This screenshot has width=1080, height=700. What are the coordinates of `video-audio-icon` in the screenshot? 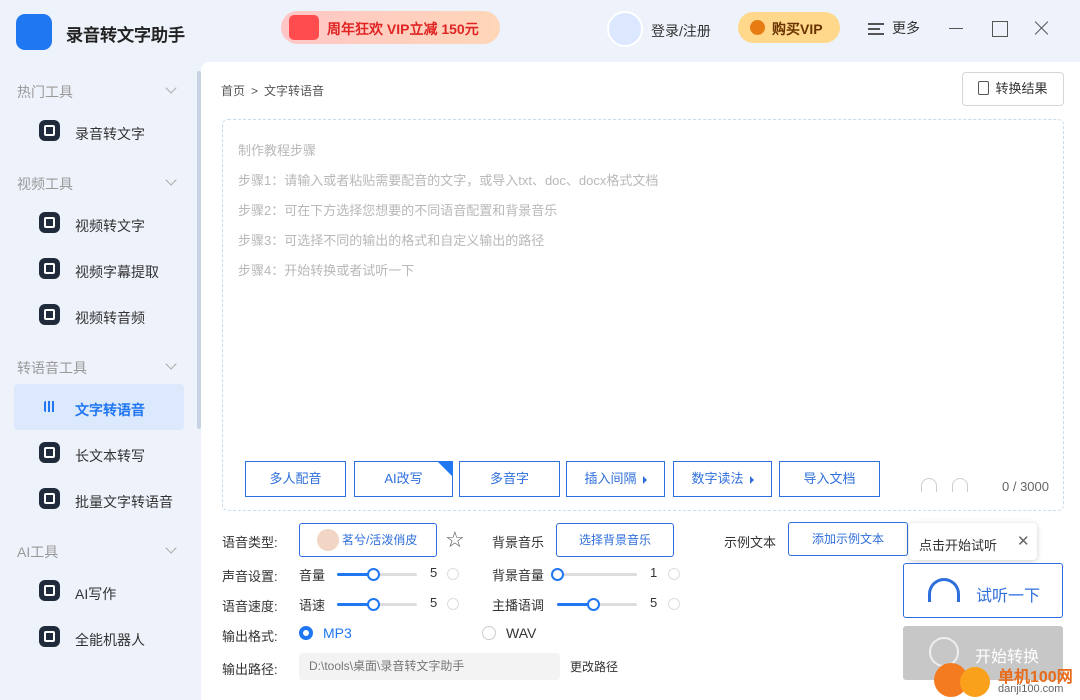 It's located at (49, 314).